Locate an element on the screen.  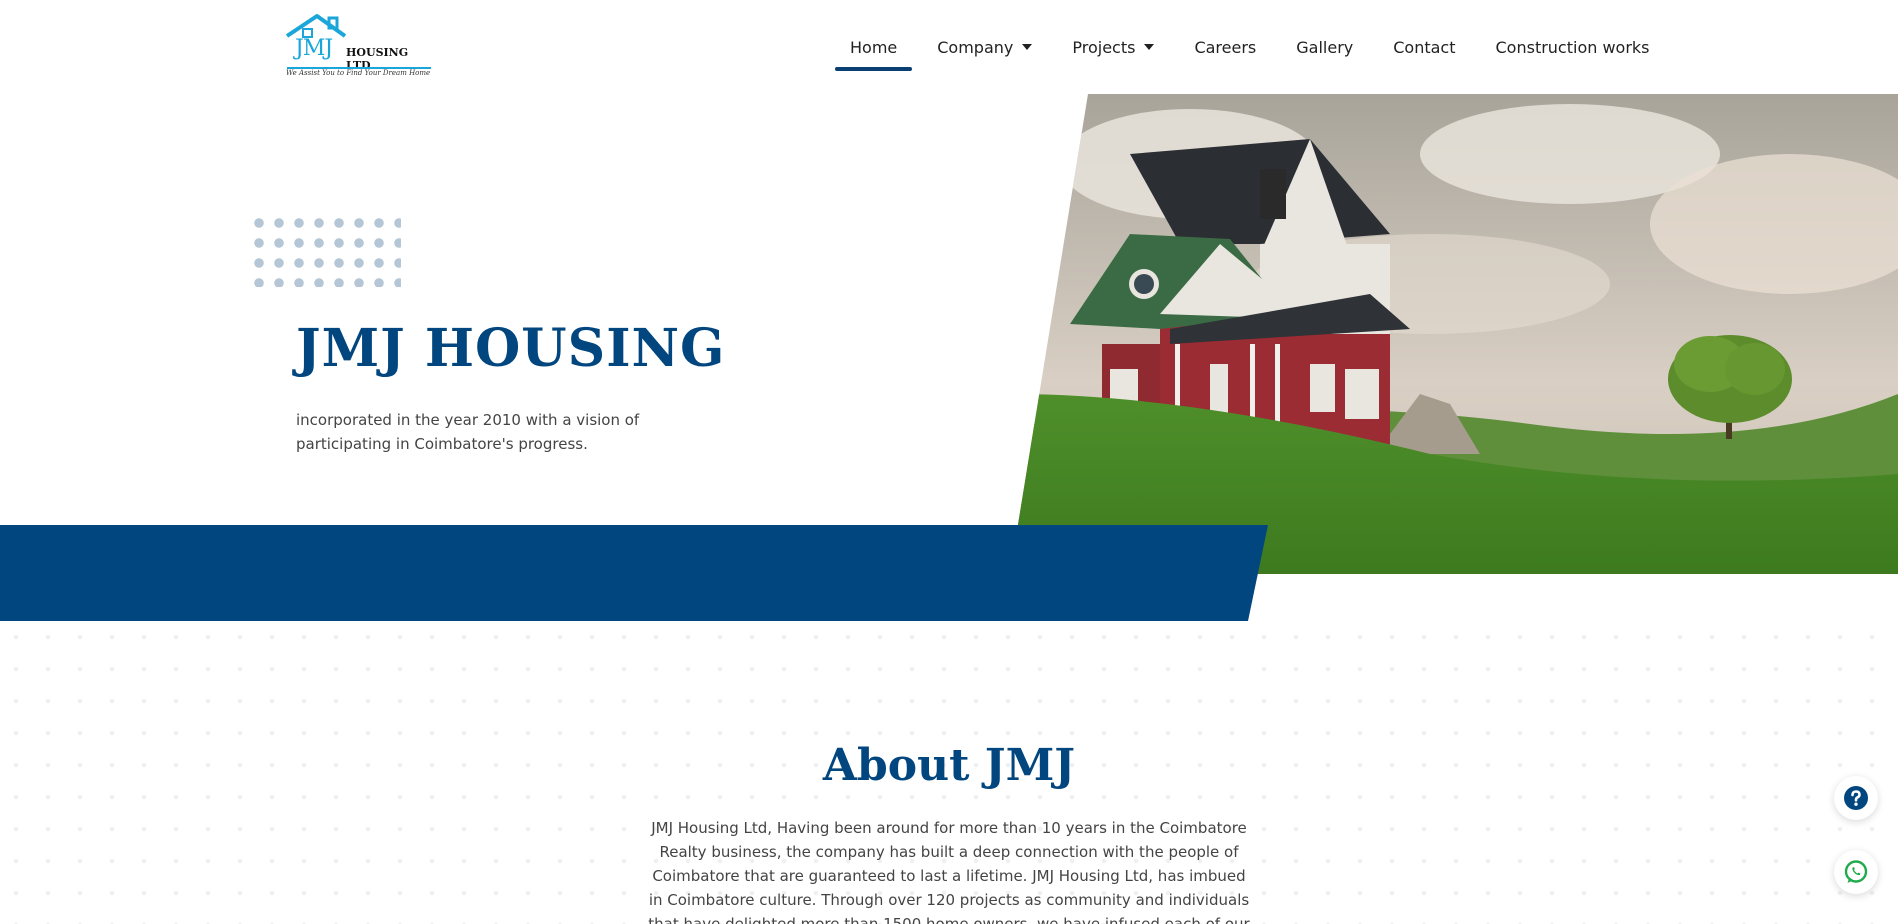
logo-tagline: We Assist You to Find Your Dream Home is located at coordinates (358, 73).